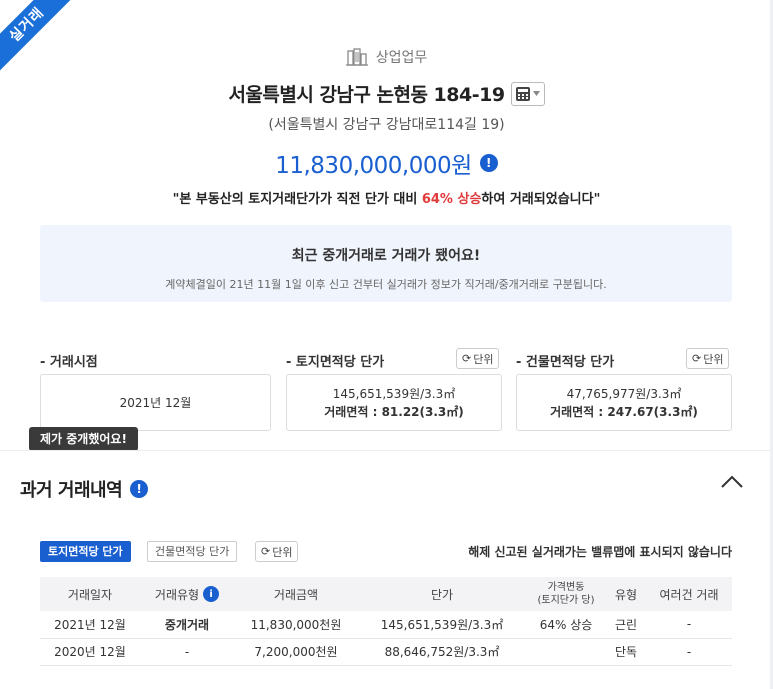  What do you see at coordinates (373, 166) in the screenshot?
I see `transaction-price: 11,830,000,000원` at bounding box center [373, 166].